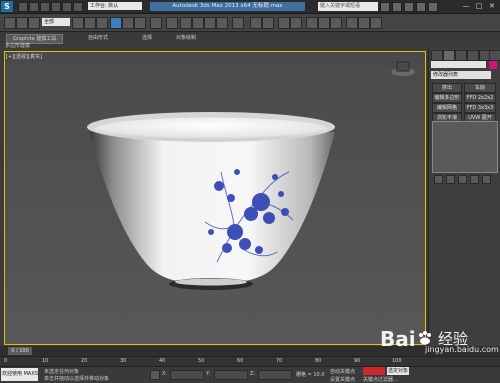 The width and height of the screenshot is (500, 383). Describe the element at coordinates (493, 65) in the screenshot. I see `object-color-swatch` at that location.